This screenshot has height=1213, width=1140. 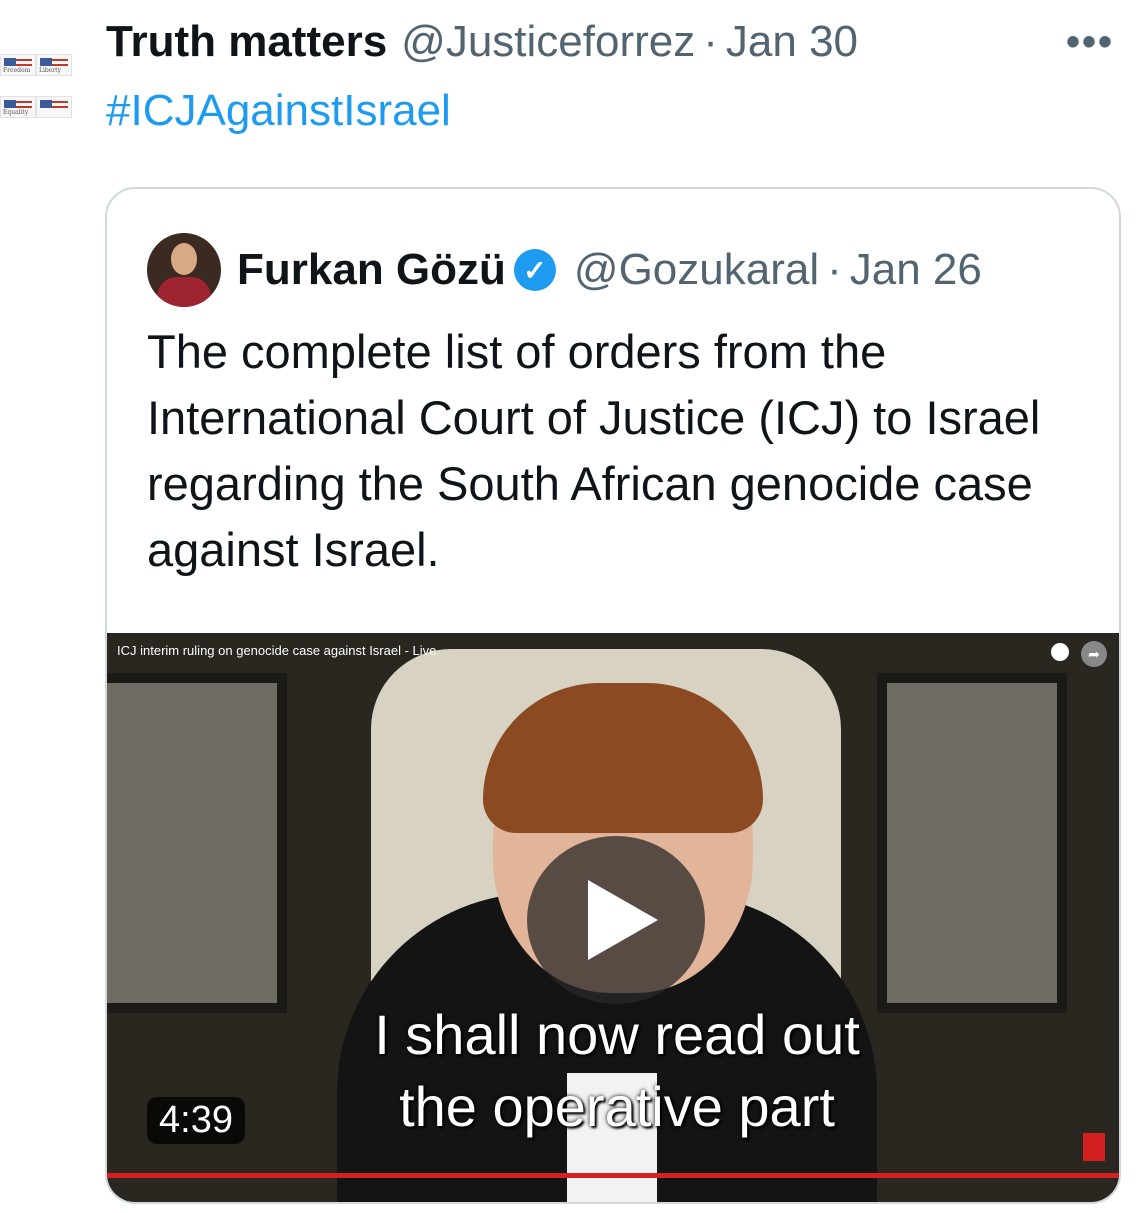 I want to click on quoted-tweet-header: Furkan Gözü ✓ @Gozukaral · Jan 26, so click(x=564, y=270).